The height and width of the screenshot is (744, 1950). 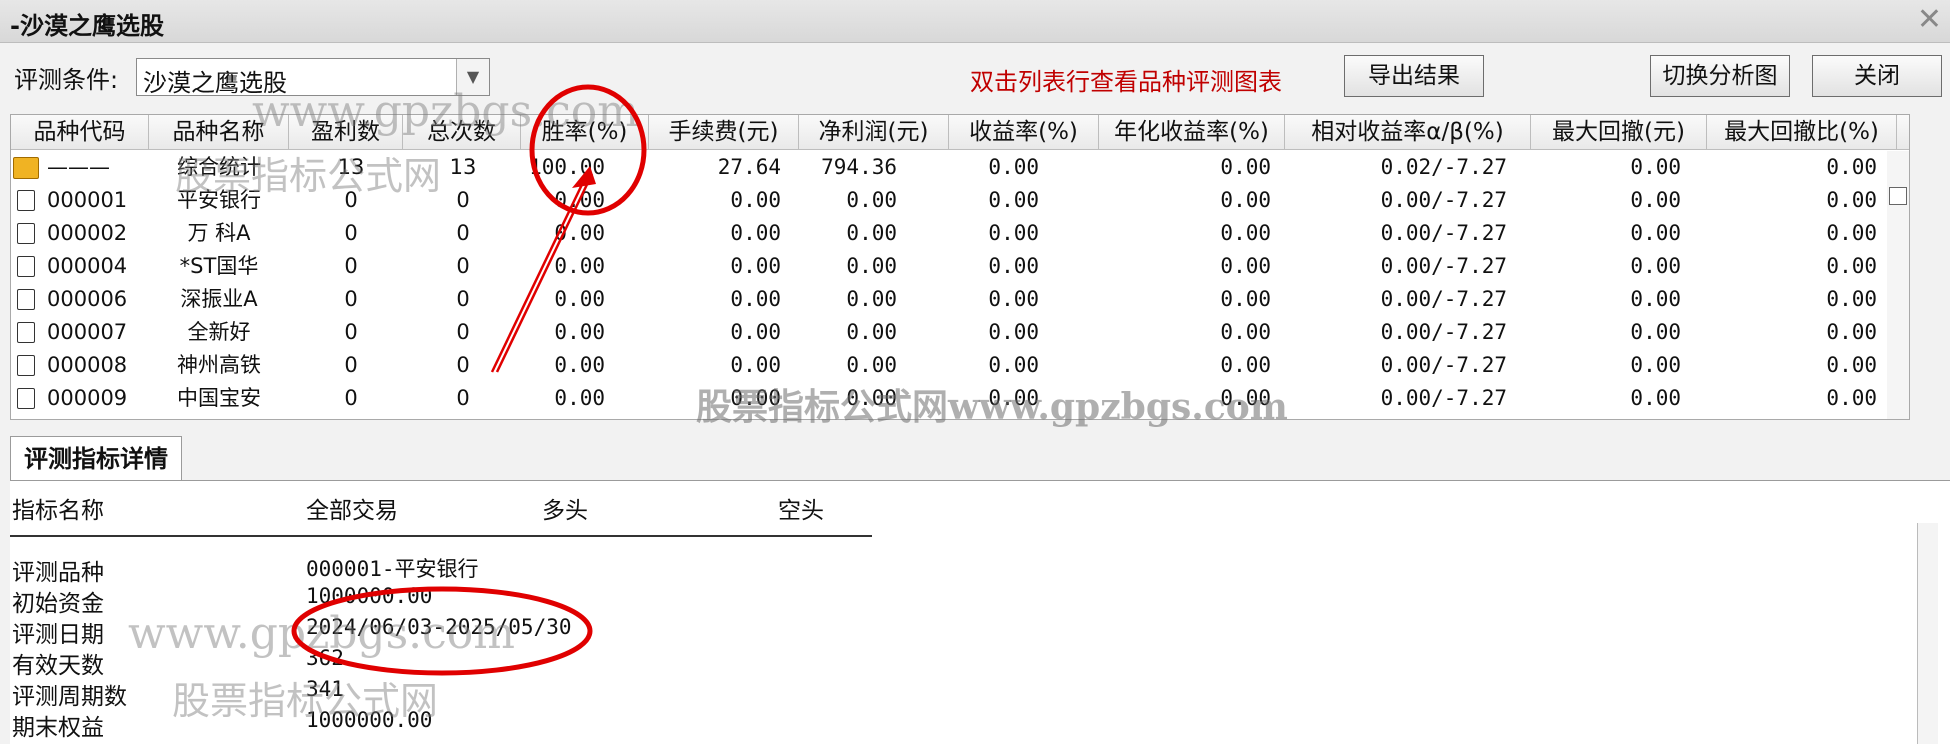 What do you see at coordinates (58, 728) in the screenshot?
I see `detail-key: 期末权益` at bounding box center [58, 728].